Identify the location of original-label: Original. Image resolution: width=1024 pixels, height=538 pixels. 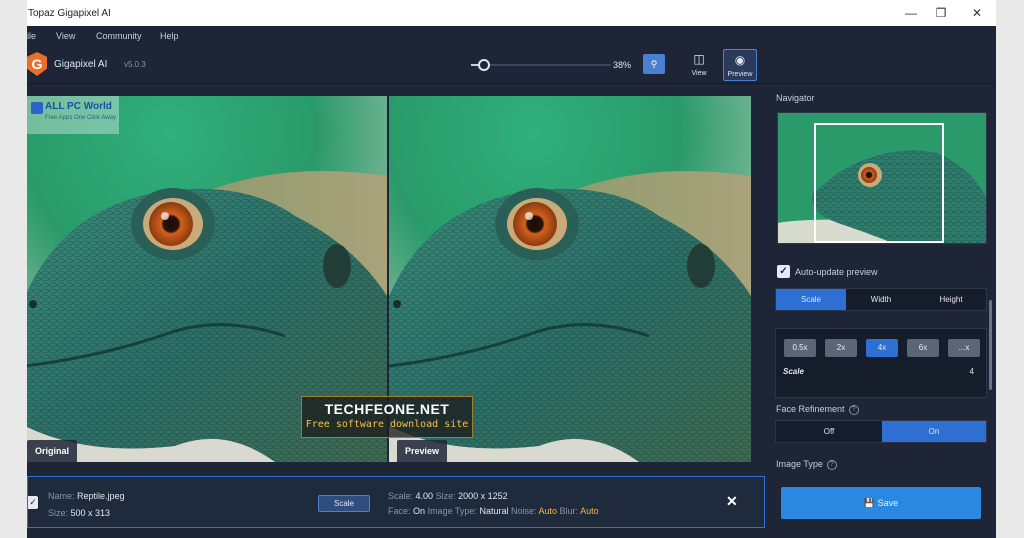
(52, 451).